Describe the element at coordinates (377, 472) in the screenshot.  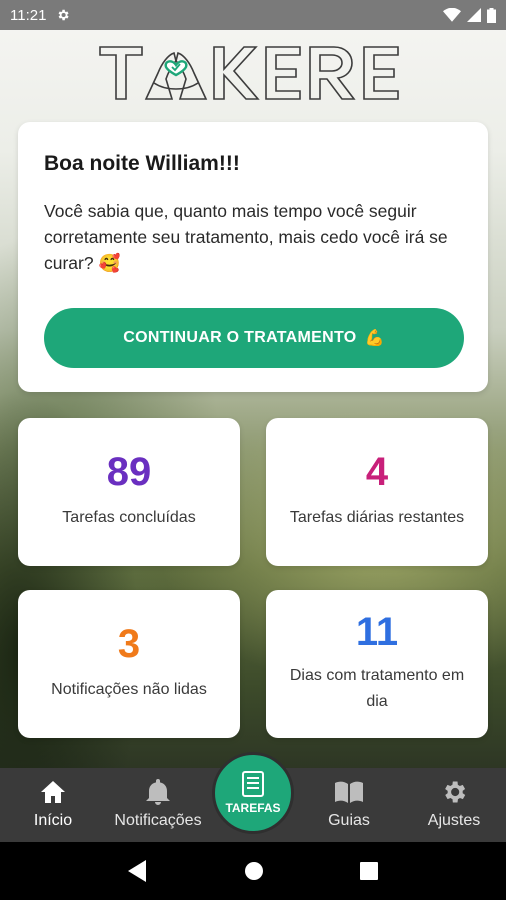
I see `stat-value: 4` at that location.